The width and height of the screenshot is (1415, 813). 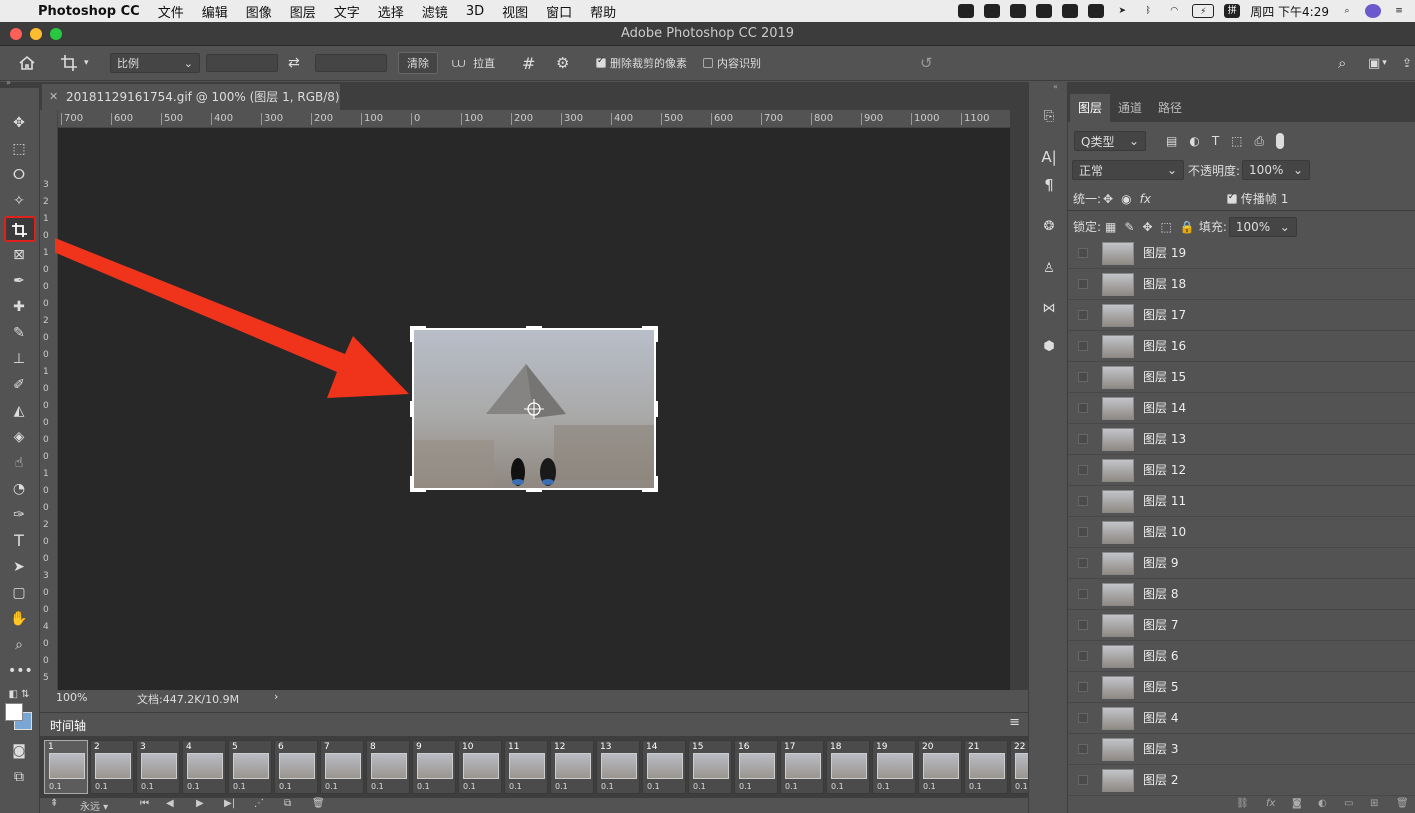 What do you see at coordinates (732, 63) in the screenshot?
I see `content-aware-checkbox: 内容识别` at bounding box center [732, 63].